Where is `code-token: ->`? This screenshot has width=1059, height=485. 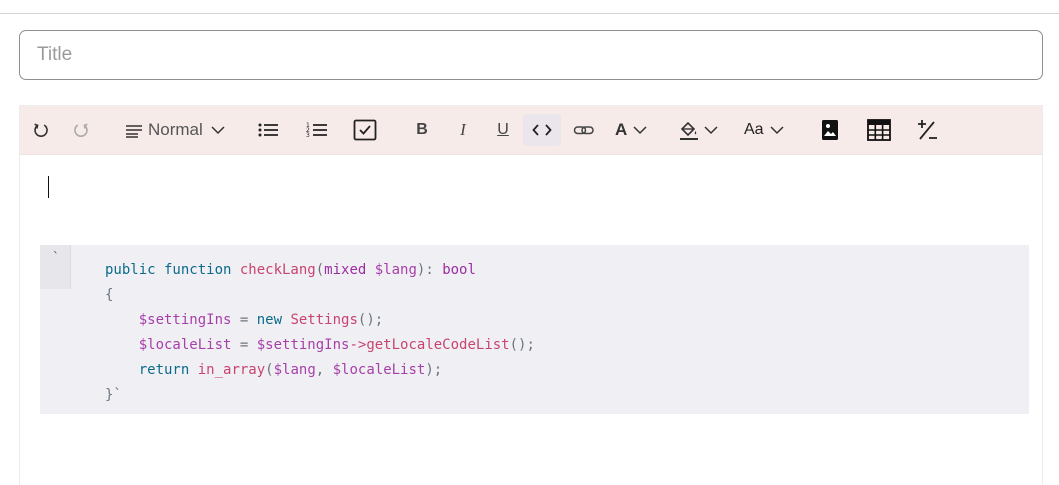
code-token: -> is located at coordinates (358, 345).